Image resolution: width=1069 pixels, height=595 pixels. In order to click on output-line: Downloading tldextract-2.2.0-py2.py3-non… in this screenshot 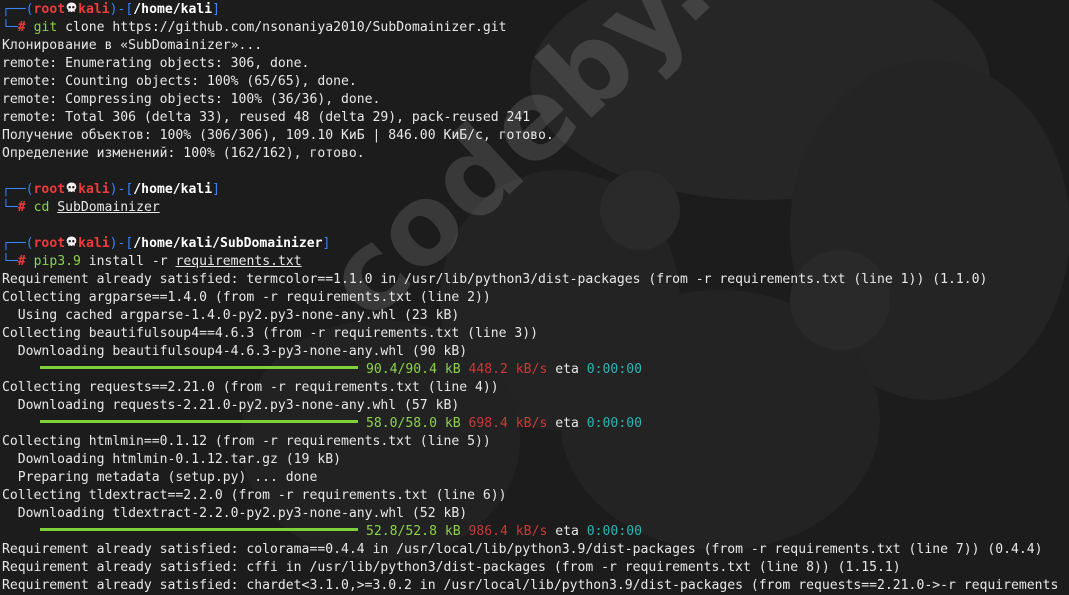, I will do `click(235, 513)`.